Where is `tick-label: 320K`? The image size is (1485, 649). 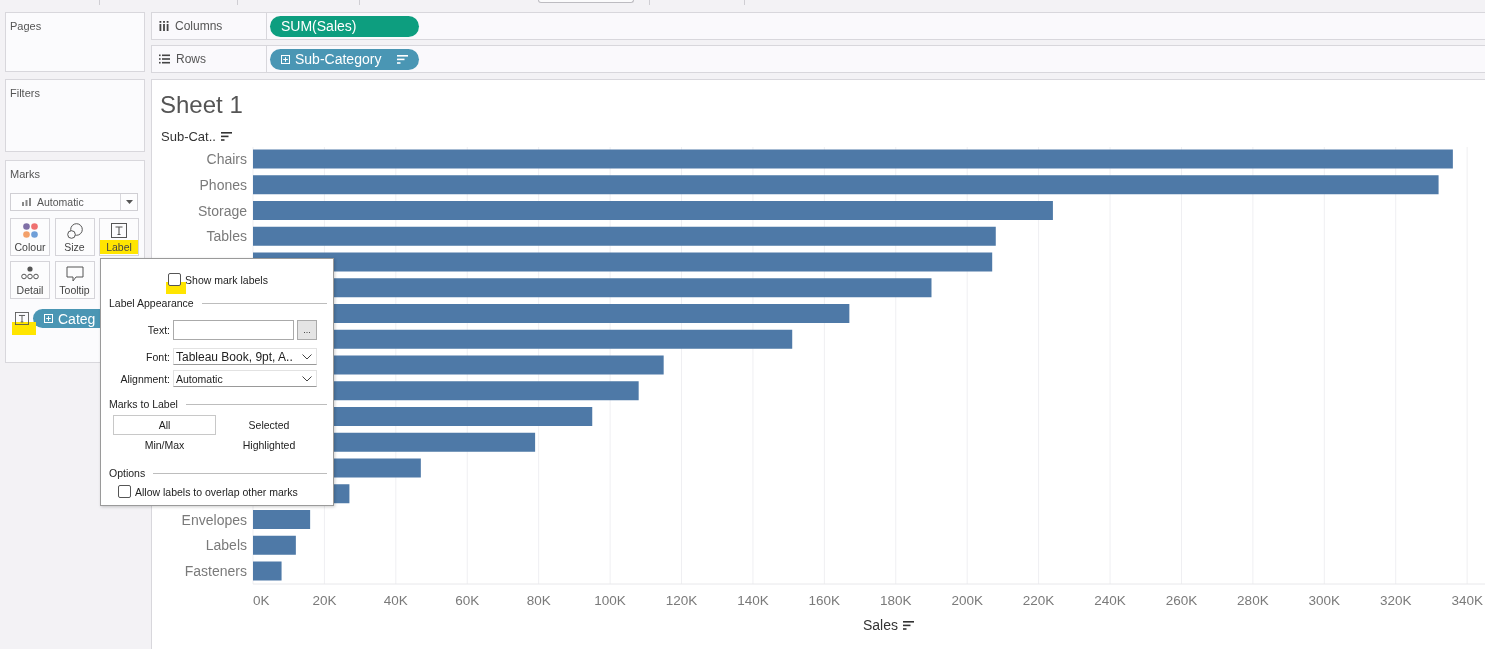 tick-label: 320K is located at coordinates (1395, 600).